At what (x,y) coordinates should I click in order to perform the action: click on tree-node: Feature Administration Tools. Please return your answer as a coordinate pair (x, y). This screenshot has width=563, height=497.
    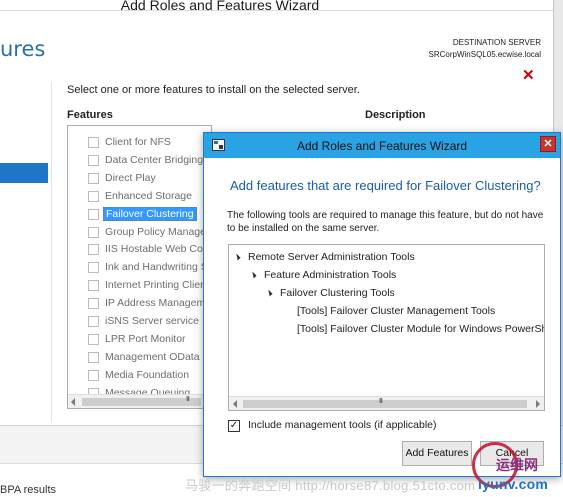
    Looking at the image, I should click on (323, 275).